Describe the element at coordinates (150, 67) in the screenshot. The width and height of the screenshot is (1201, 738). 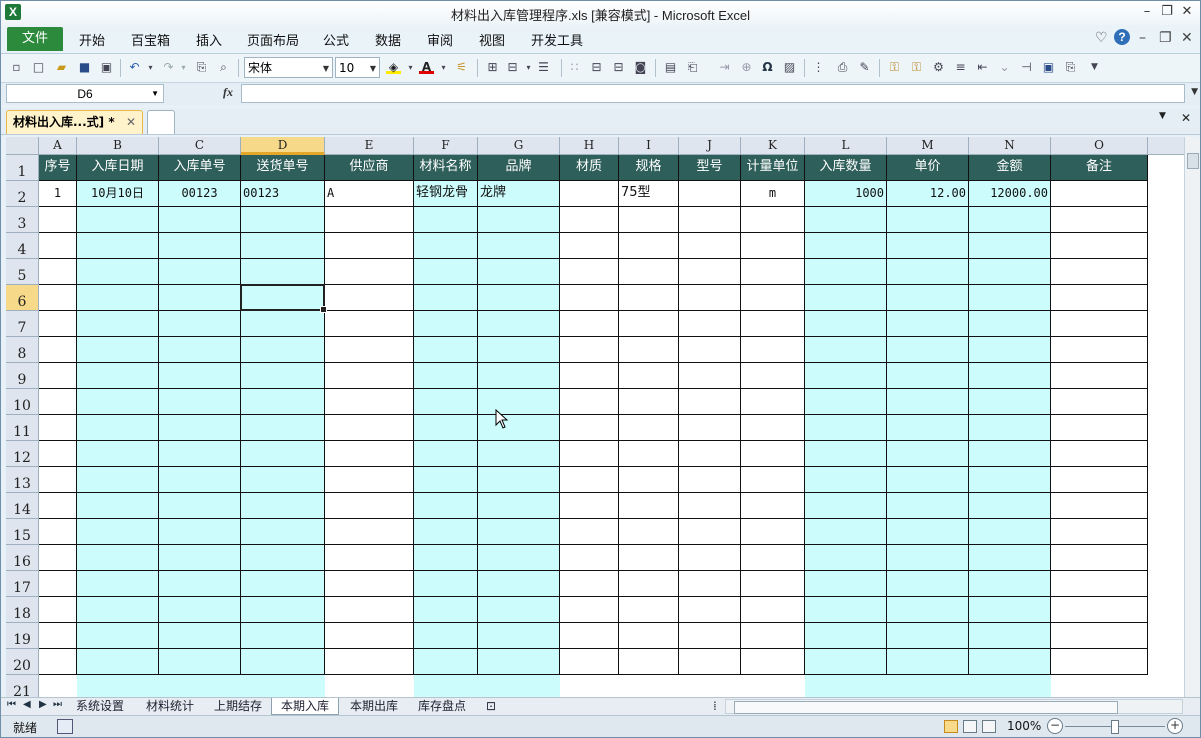
I see `undo-dropdown-icon: ▾` at that location.